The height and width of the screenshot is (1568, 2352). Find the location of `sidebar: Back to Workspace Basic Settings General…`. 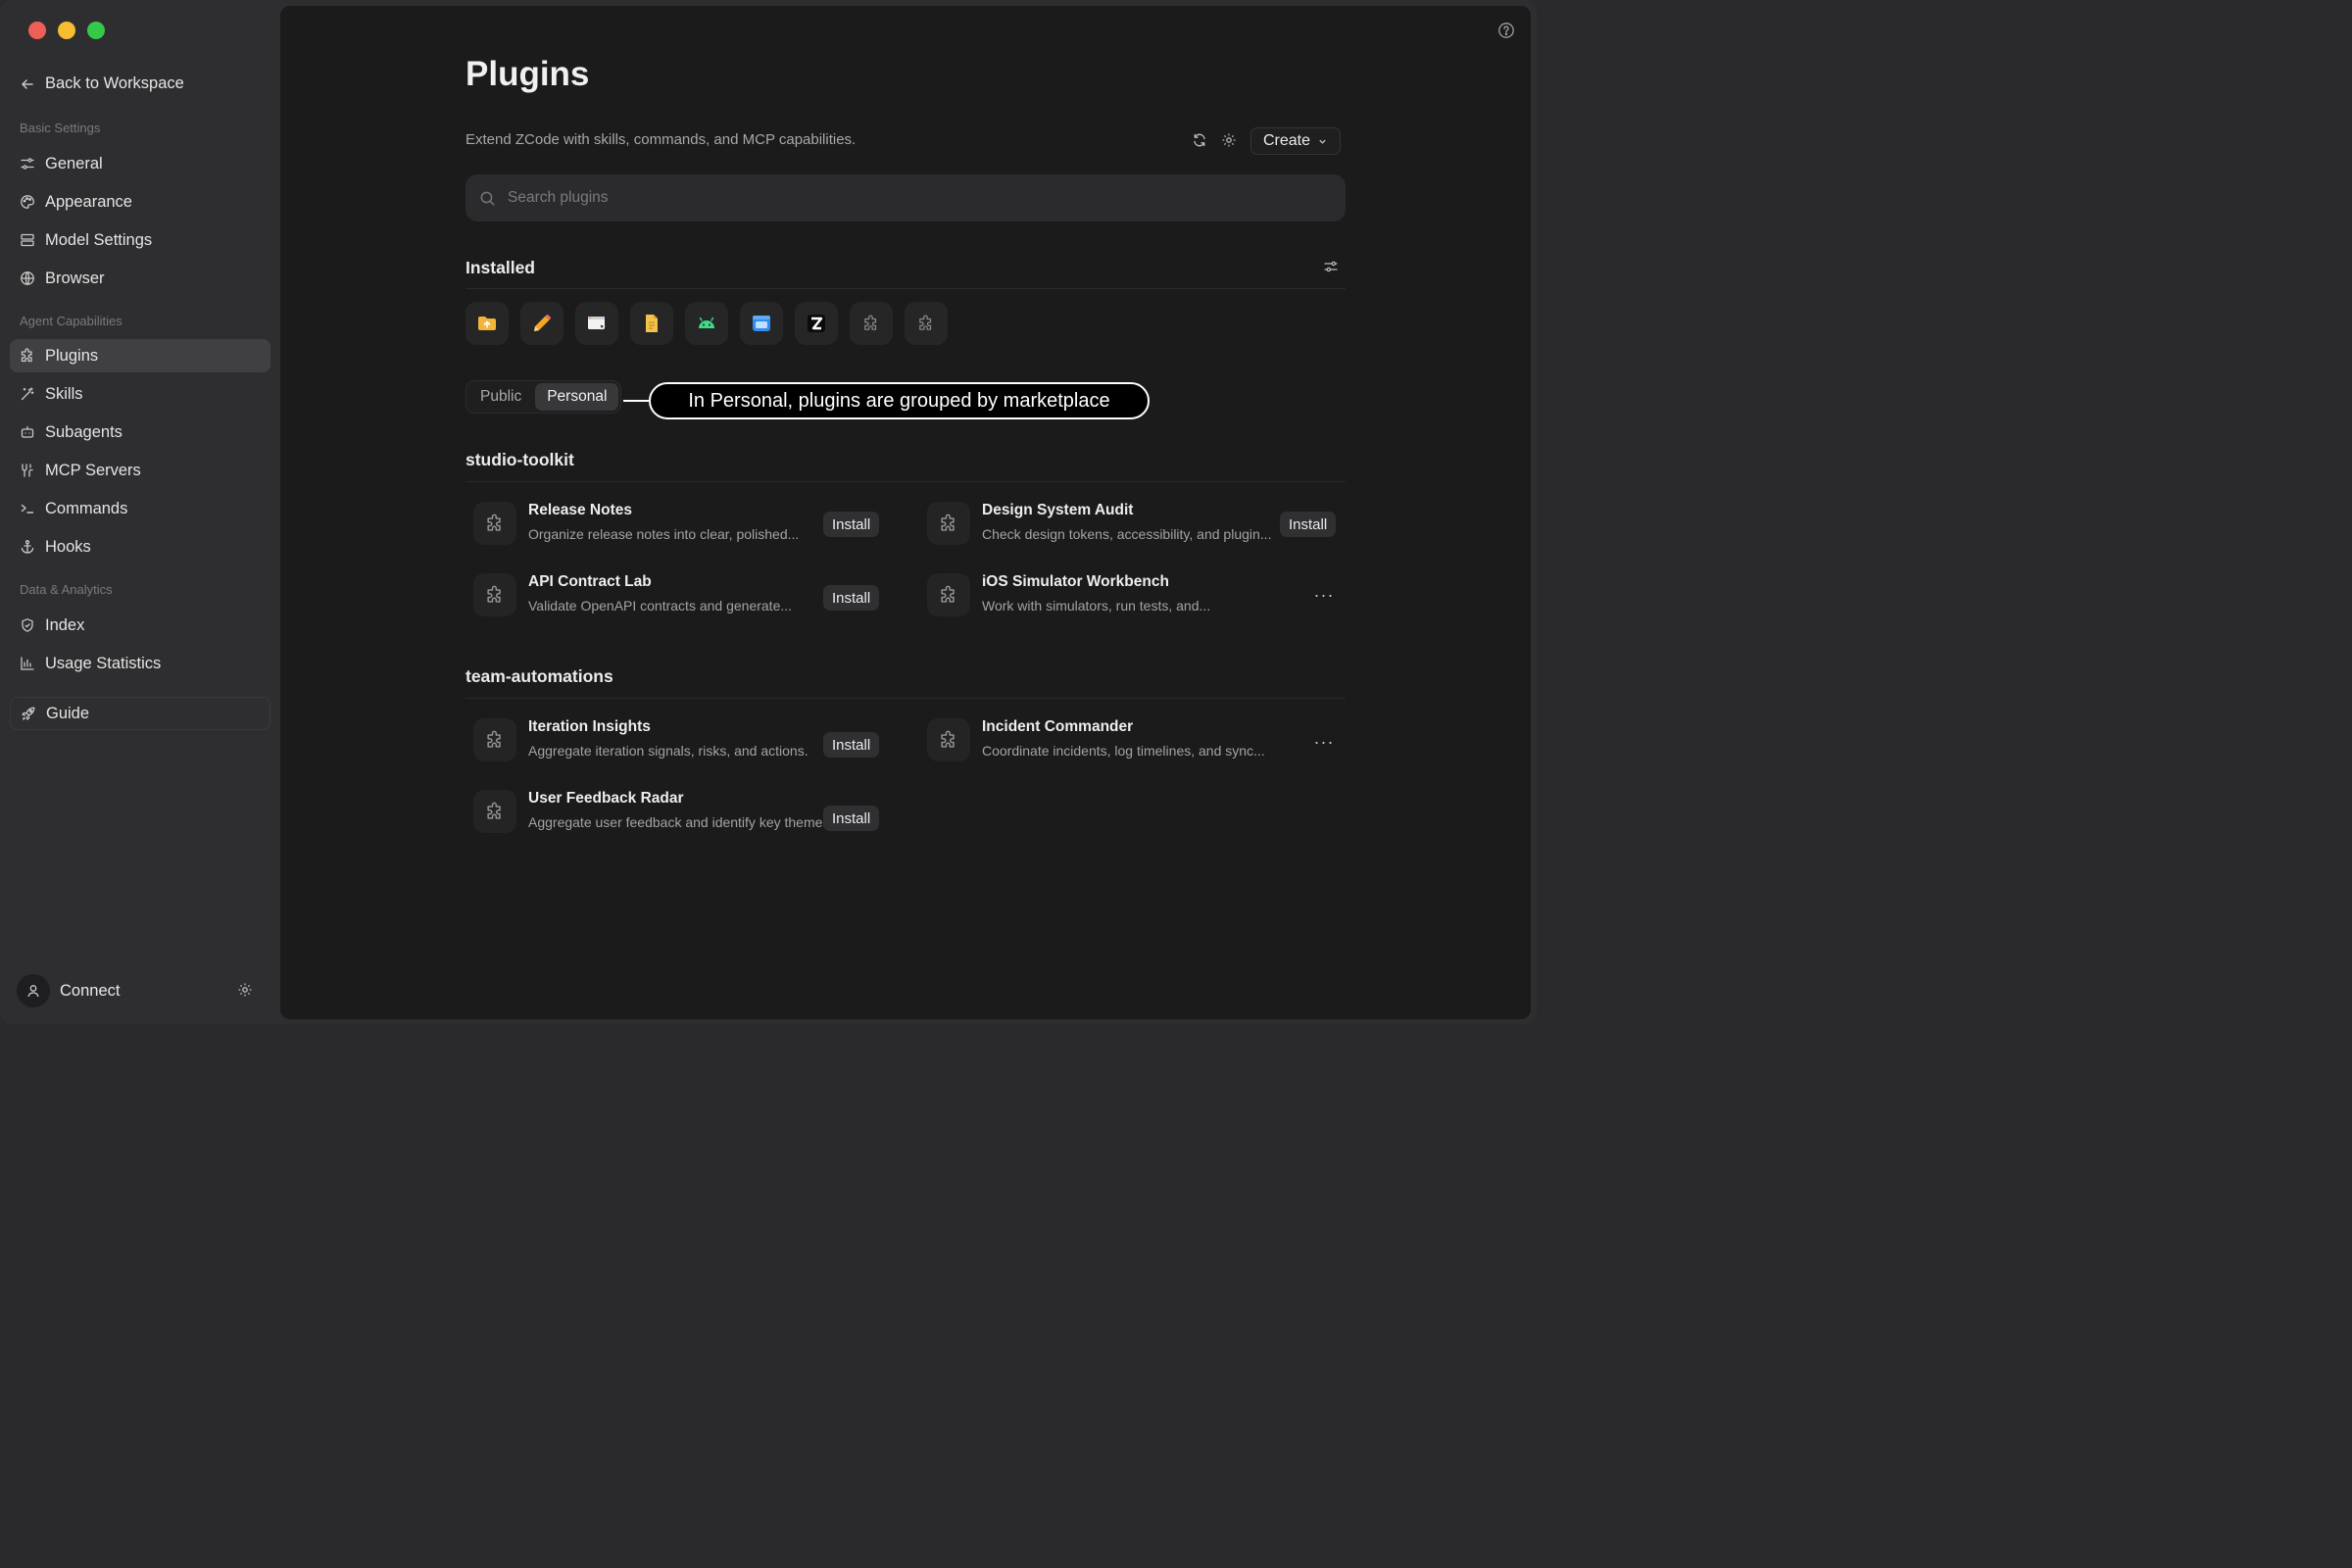

sidebar: Back to Workspace Basic Settings General… is located at coordinates (140, 512).